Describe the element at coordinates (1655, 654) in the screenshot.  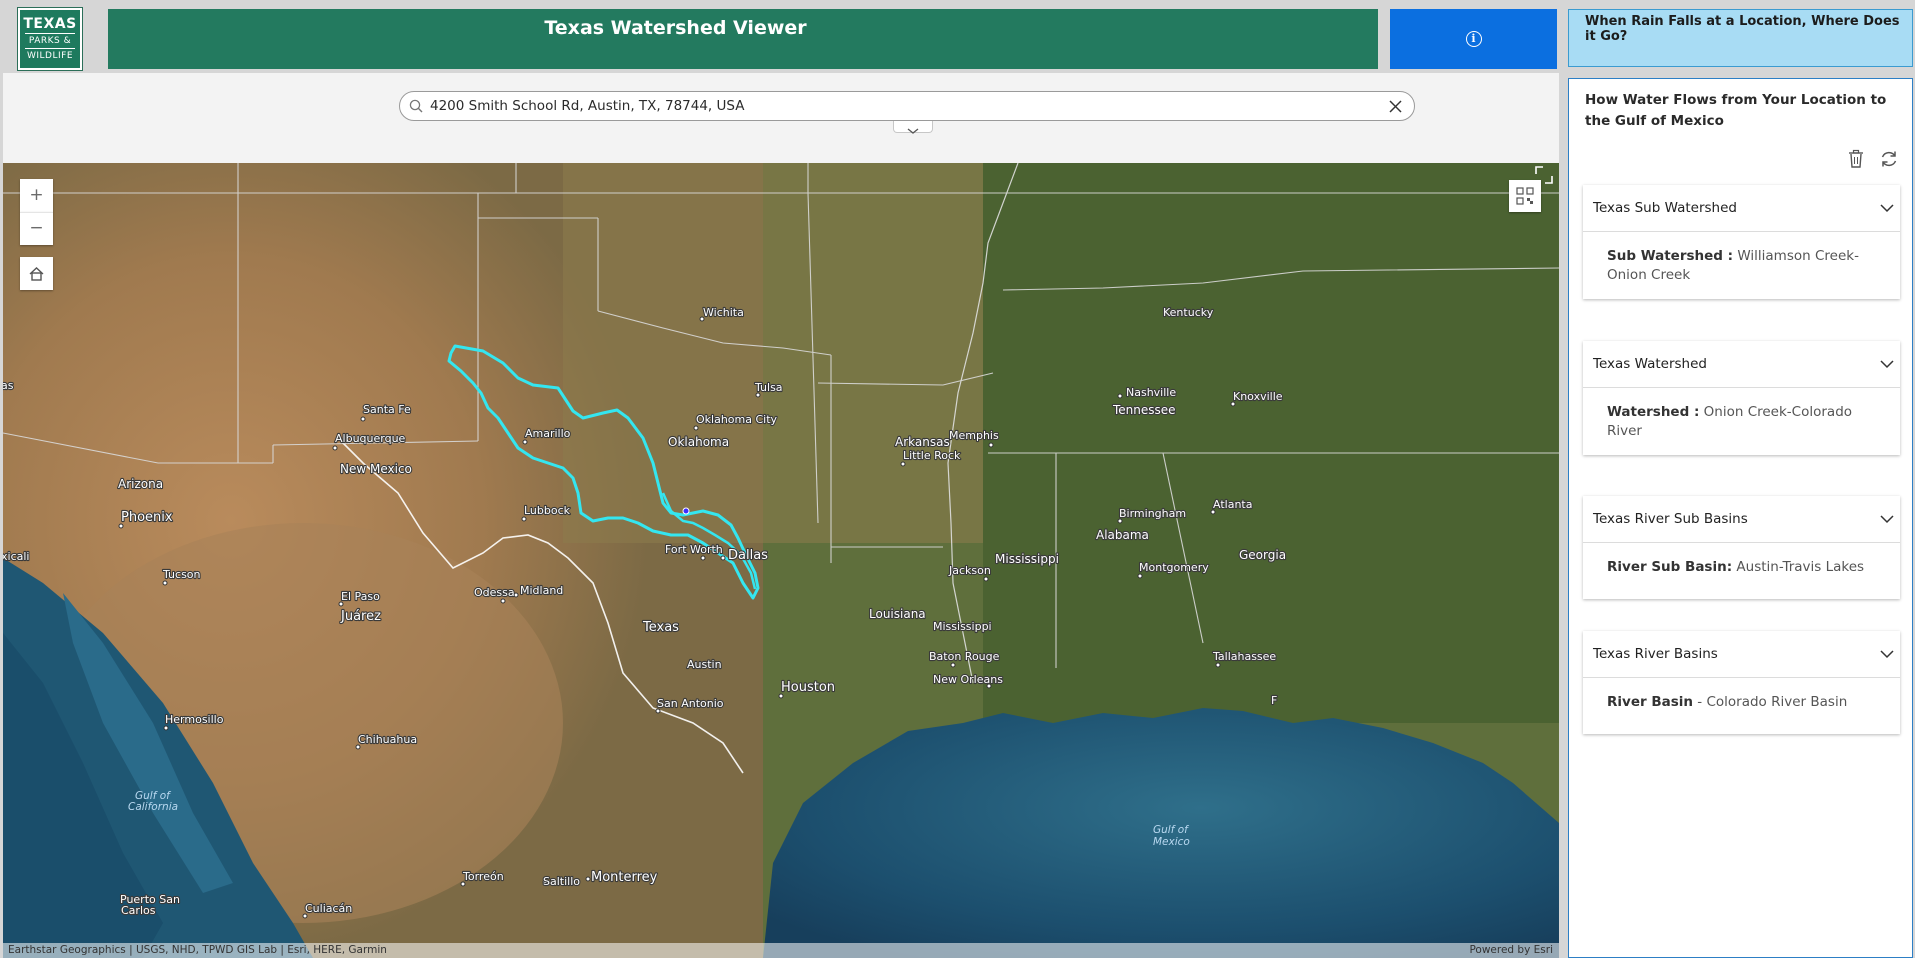
I see `card-heading: Texas River Basins` at that location.